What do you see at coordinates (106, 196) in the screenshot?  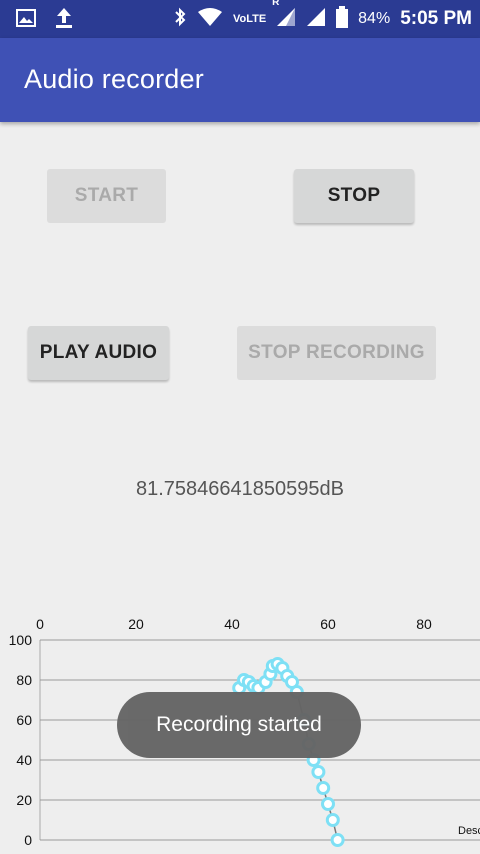 I see `start-button: START` at bounding box center [106, 196].